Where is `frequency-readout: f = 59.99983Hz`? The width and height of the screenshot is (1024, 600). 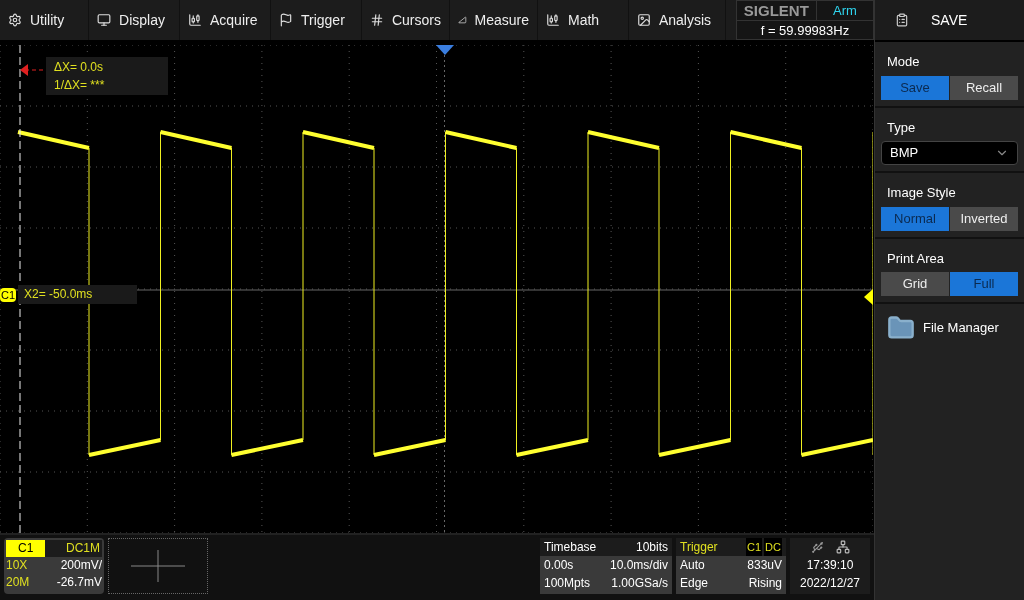 frequency-readout: f = 59.99983Hz is located at coordinates (805, 31).